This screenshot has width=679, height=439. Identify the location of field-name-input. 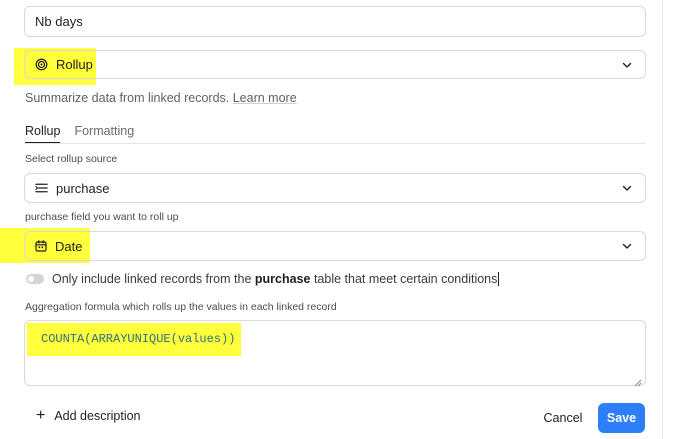
(335, 21).